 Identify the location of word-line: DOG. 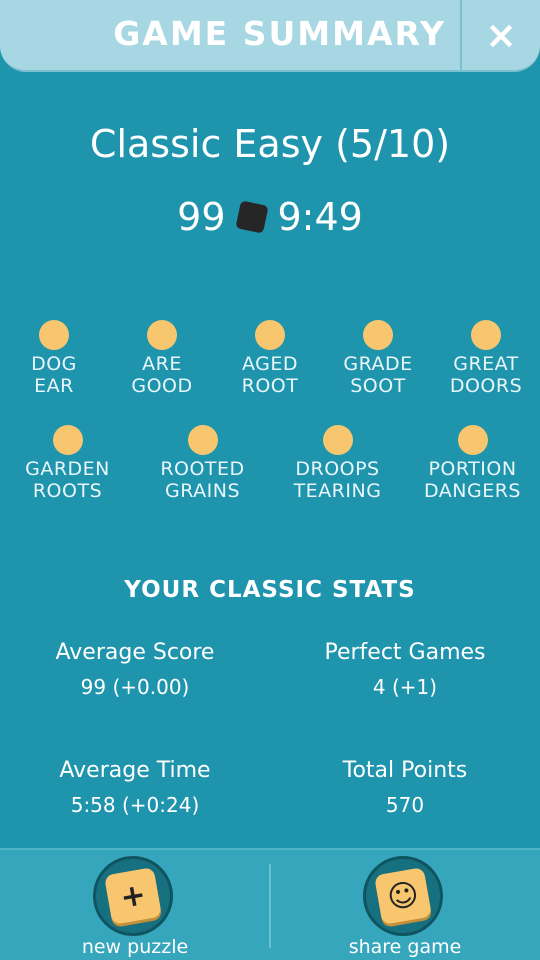
(54, 364).